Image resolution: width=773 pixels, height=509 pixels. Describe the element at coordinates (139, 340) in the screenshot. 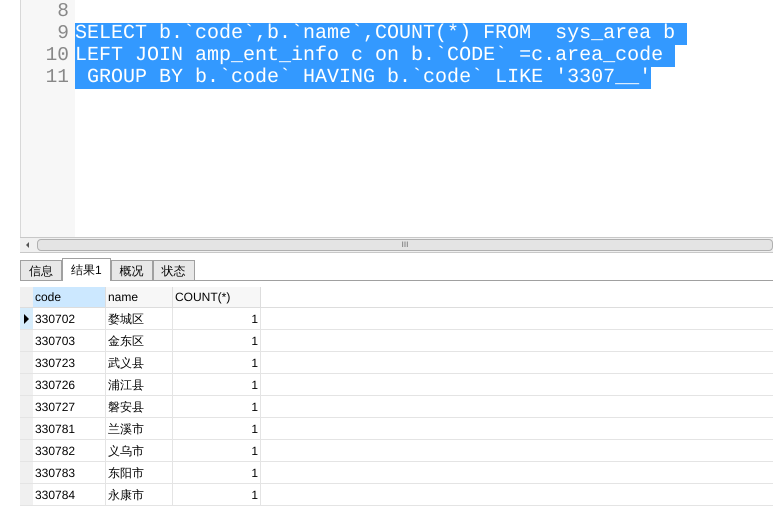

I see `table-cell: 金东区` at that location.